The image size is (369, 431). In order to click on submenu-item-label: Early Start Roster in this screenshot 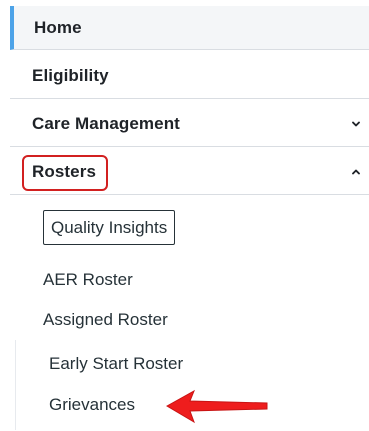, I will do `click(116, 363)`.